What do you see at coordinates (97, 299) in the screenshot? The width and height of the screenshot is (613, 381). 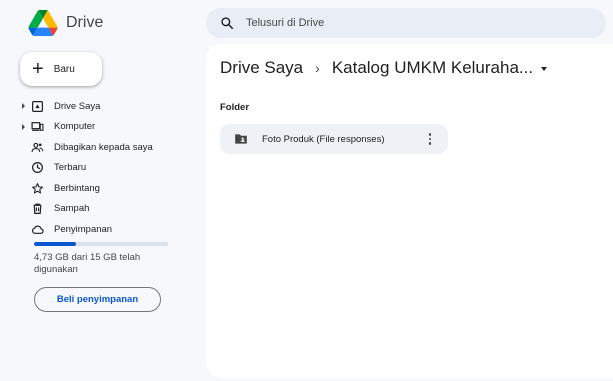 I see `buy-storage-button: Beli penyimpanan` at bounding box center [97, 299].